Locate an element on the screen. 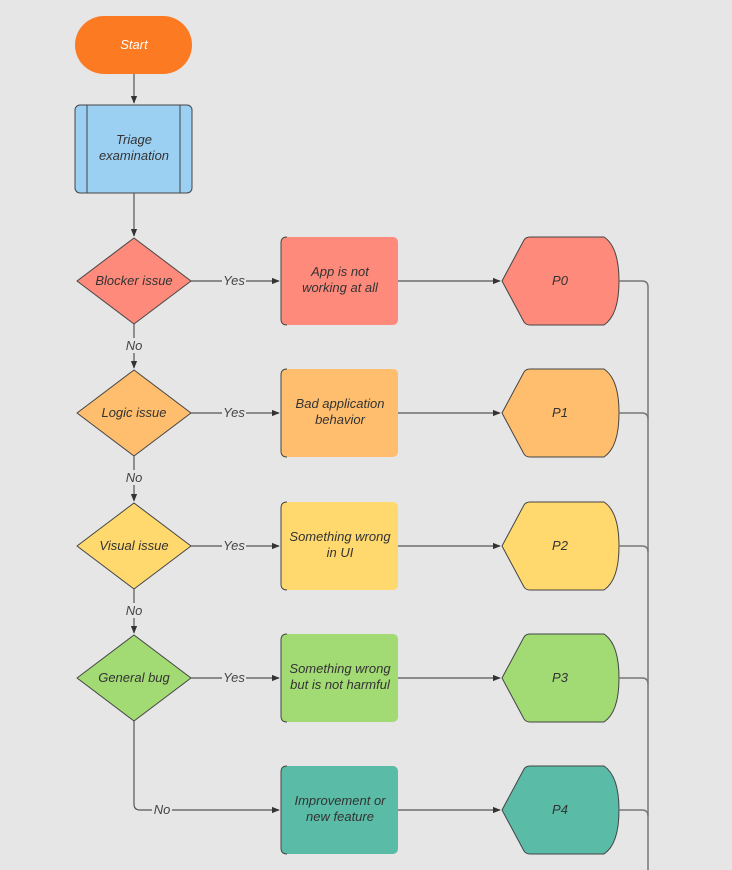 The image size is (732, 870). priority-node-0: P0 is located at coordinates (560, 281).